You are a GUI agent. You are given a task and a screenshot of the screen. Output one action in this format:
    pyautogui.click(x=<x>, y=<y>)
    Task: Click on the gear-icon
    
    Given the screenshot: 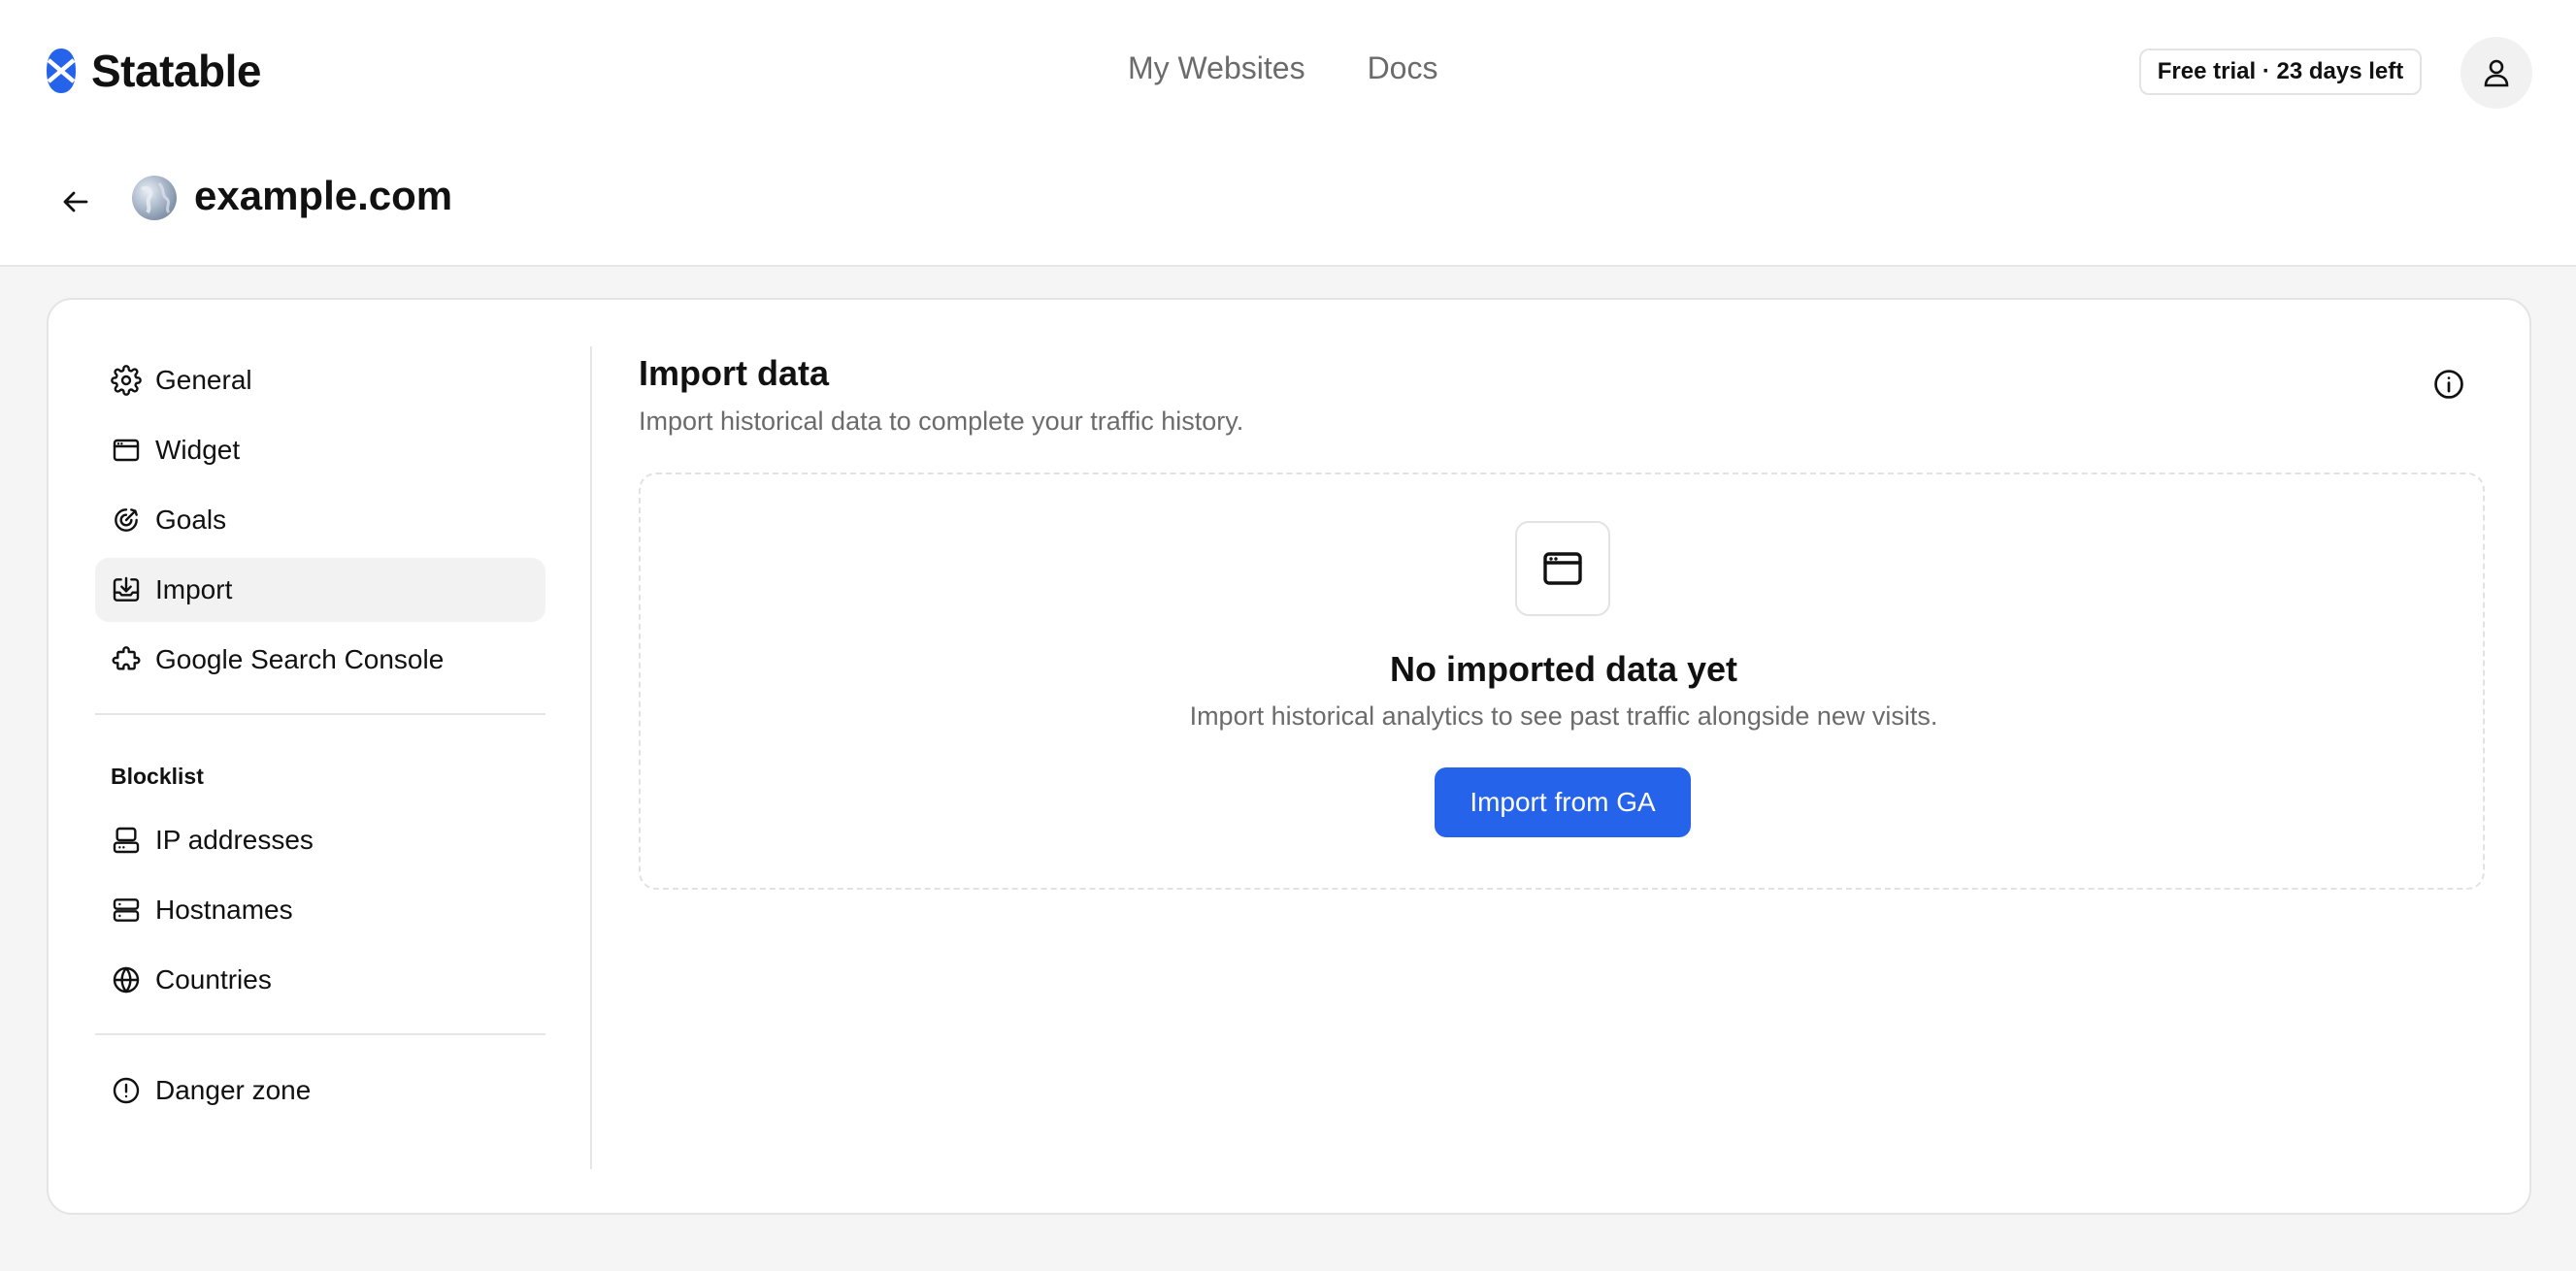 What is the action you would take?
    pyautogui.click(x=126, y=380)
    